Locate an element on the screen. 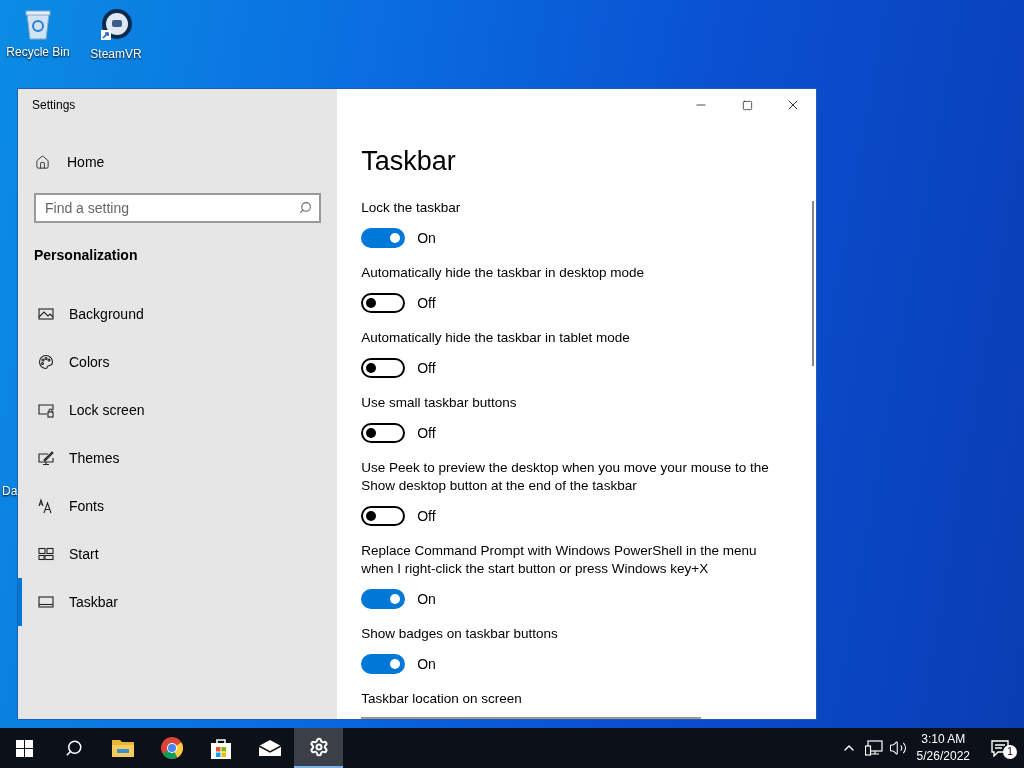  setting-label: Use Peek to preview the desktop when you move your mouse to the Show desktop button at the end of the taskbar is located at coordinates (565, 477).